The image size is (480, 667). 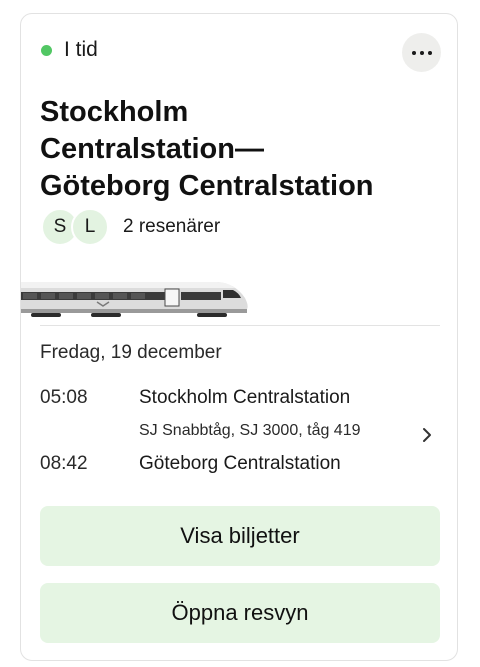 I want to click on trip-title-line: Centralstation—, so click(x=152, y=149).